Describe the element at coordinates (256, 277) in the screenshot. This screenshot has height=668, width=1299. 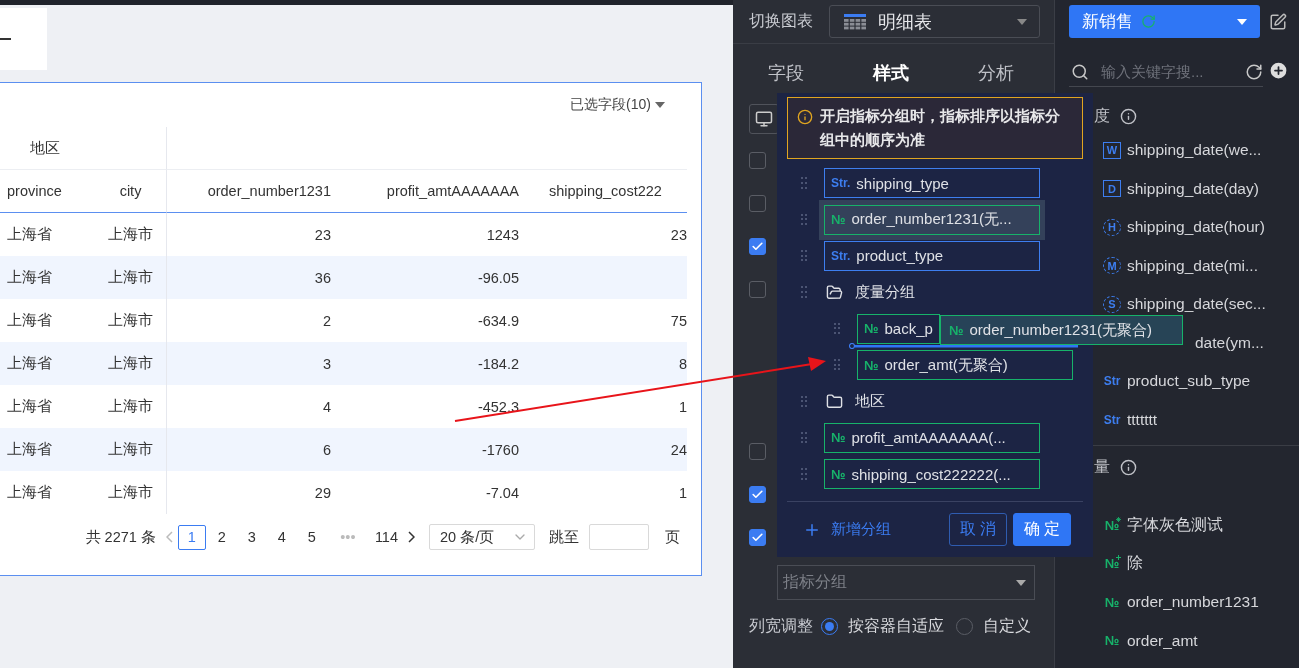
I see `table-cell: 36` at that location.